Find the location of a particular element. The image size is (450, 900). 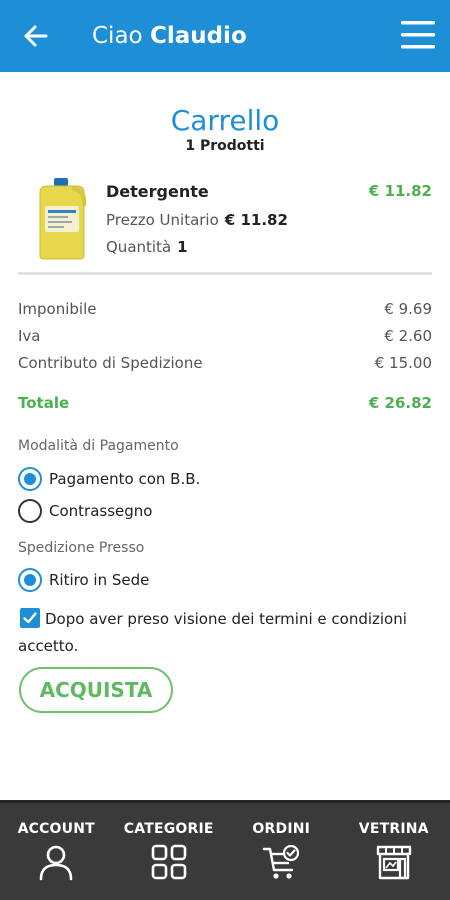

product-image is located at coordinates (63, 219).